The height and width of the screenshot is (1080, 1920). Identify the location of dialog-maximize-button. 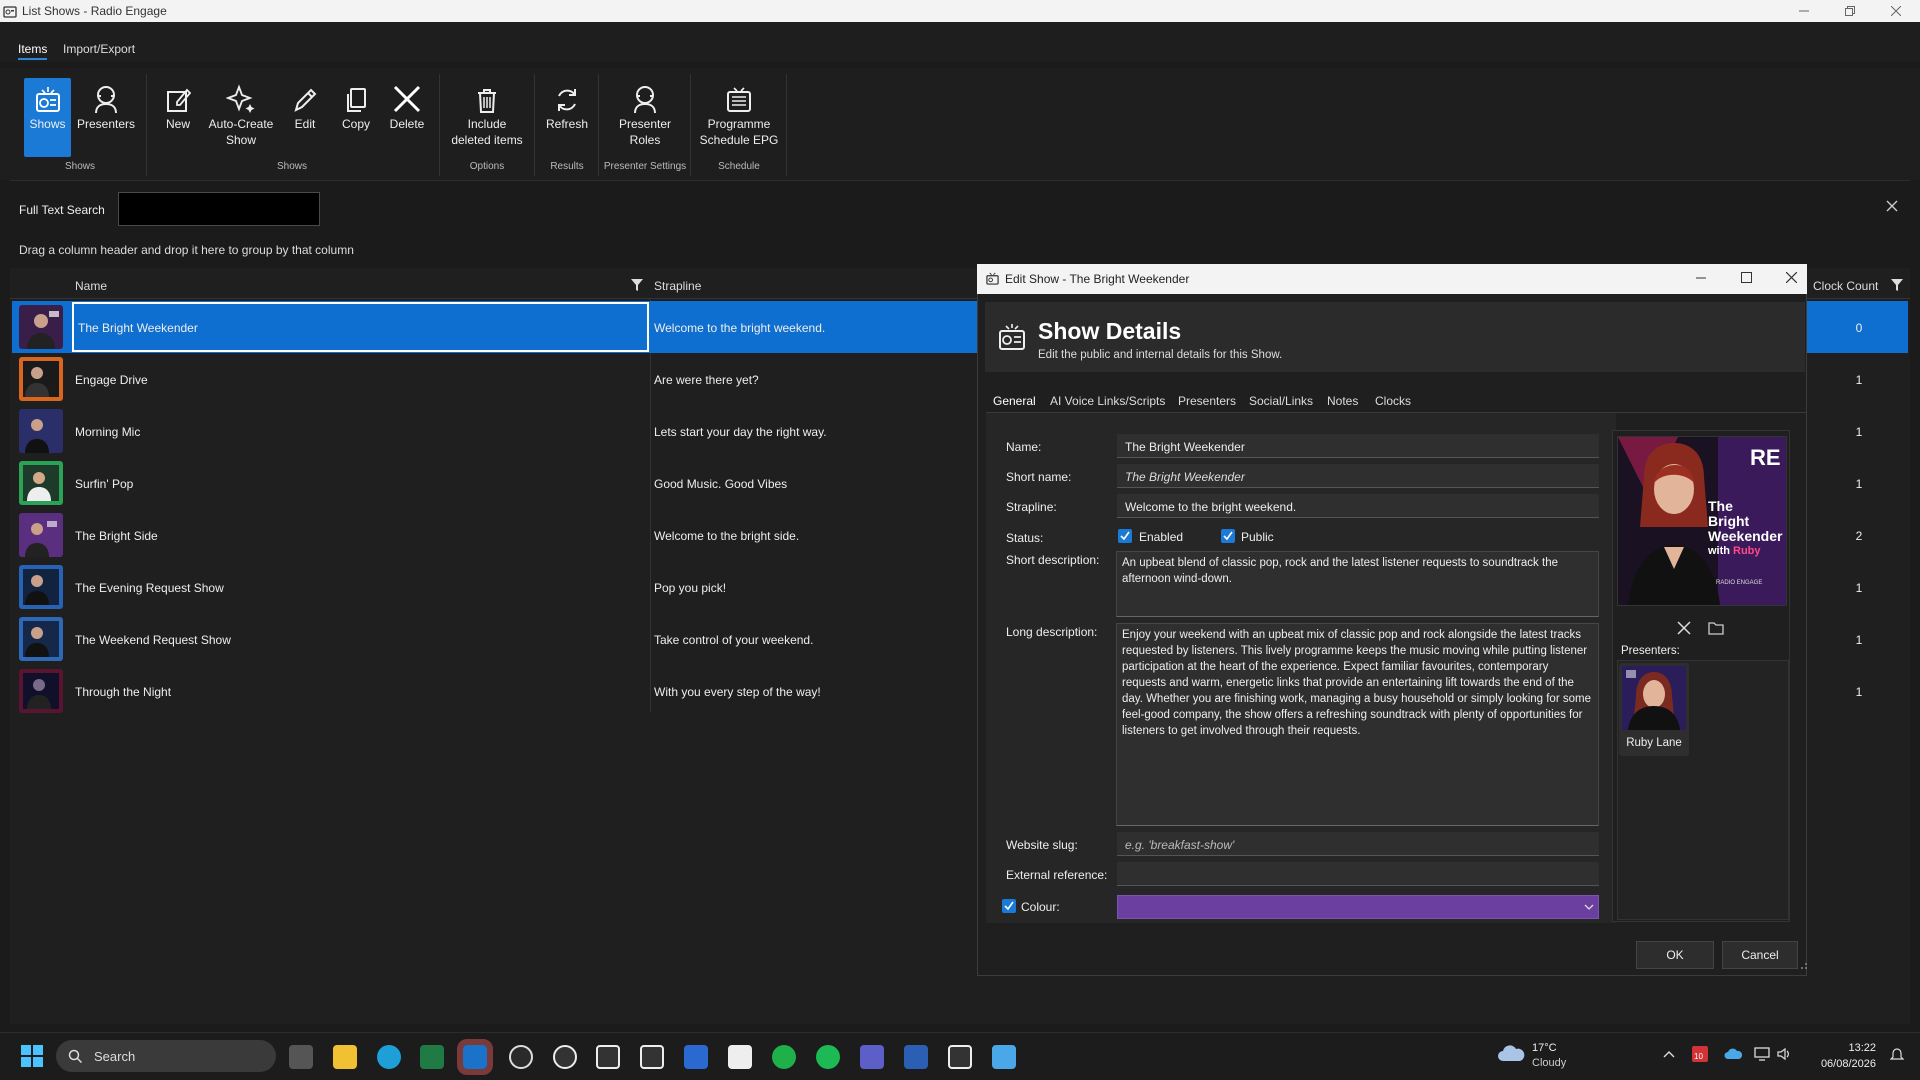
(1746, 277).